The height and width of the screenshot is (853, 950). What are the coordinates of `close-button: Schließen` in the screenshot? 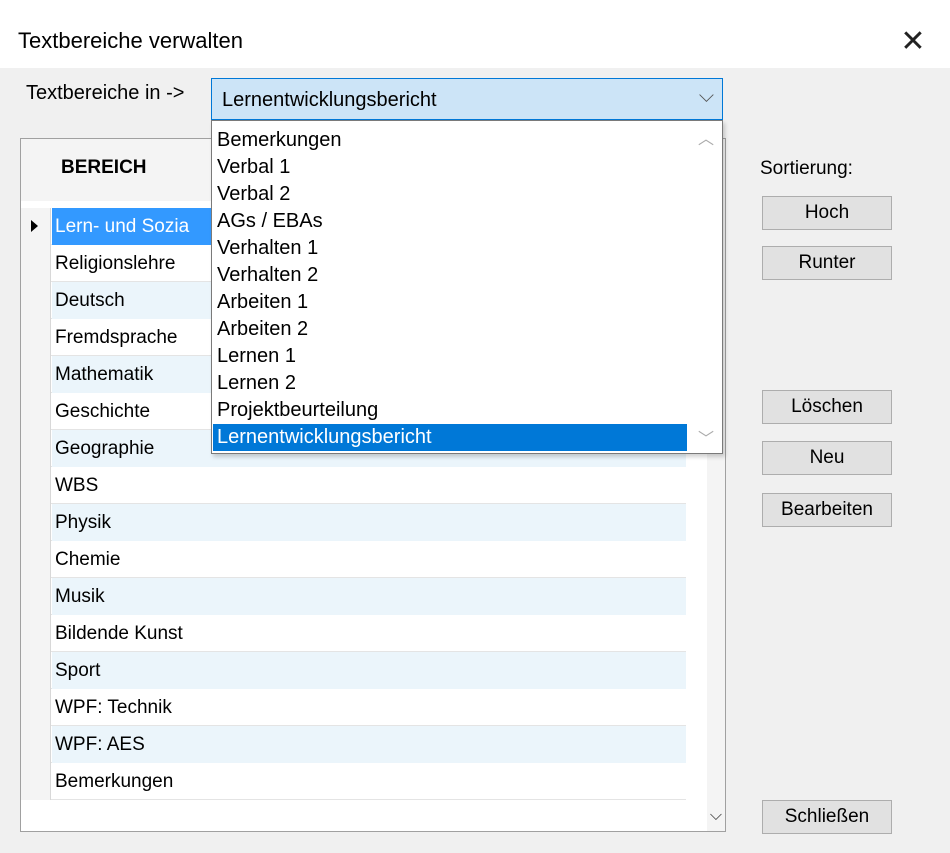 It's located at (827, 817).